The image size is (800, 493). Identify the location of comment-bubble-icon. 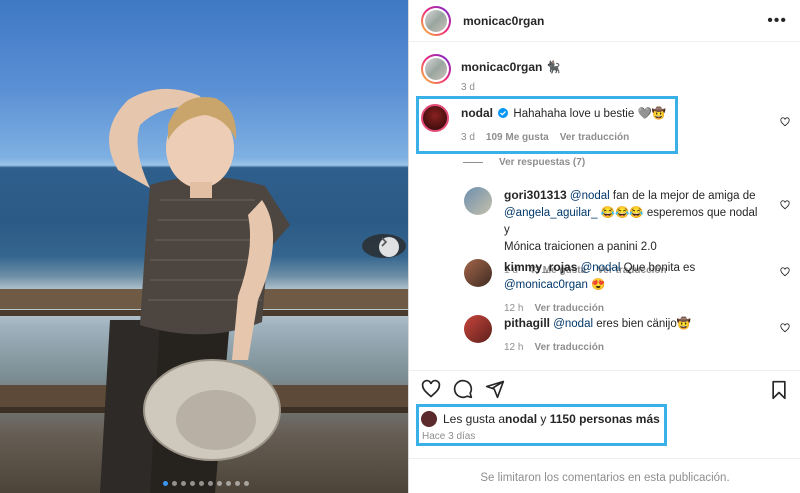
(463, 389).